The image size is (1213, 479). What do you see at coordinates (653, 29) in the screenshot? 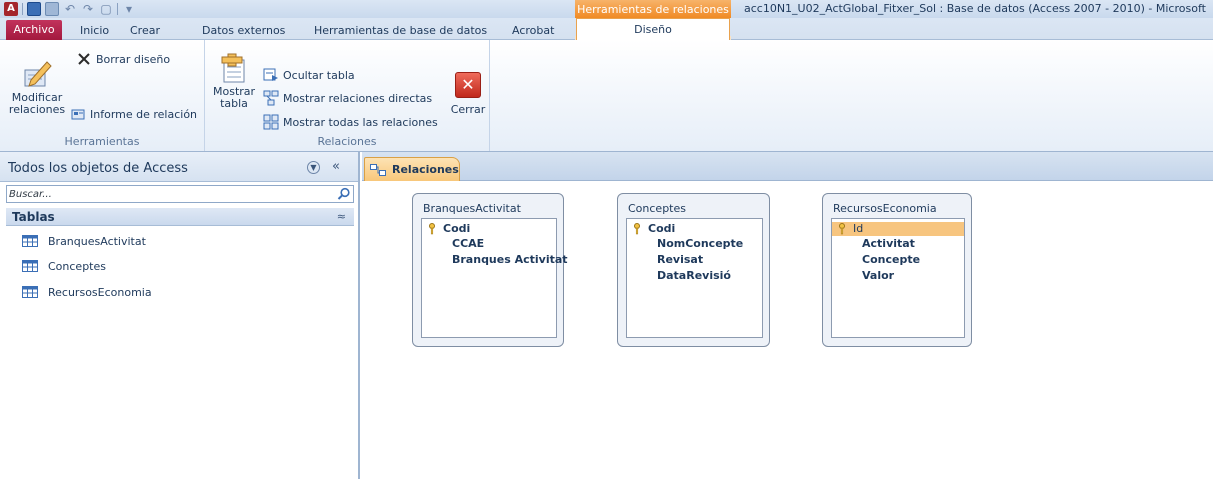
I see `tab-diseno: Diseño` at bounding box center [653, 29].